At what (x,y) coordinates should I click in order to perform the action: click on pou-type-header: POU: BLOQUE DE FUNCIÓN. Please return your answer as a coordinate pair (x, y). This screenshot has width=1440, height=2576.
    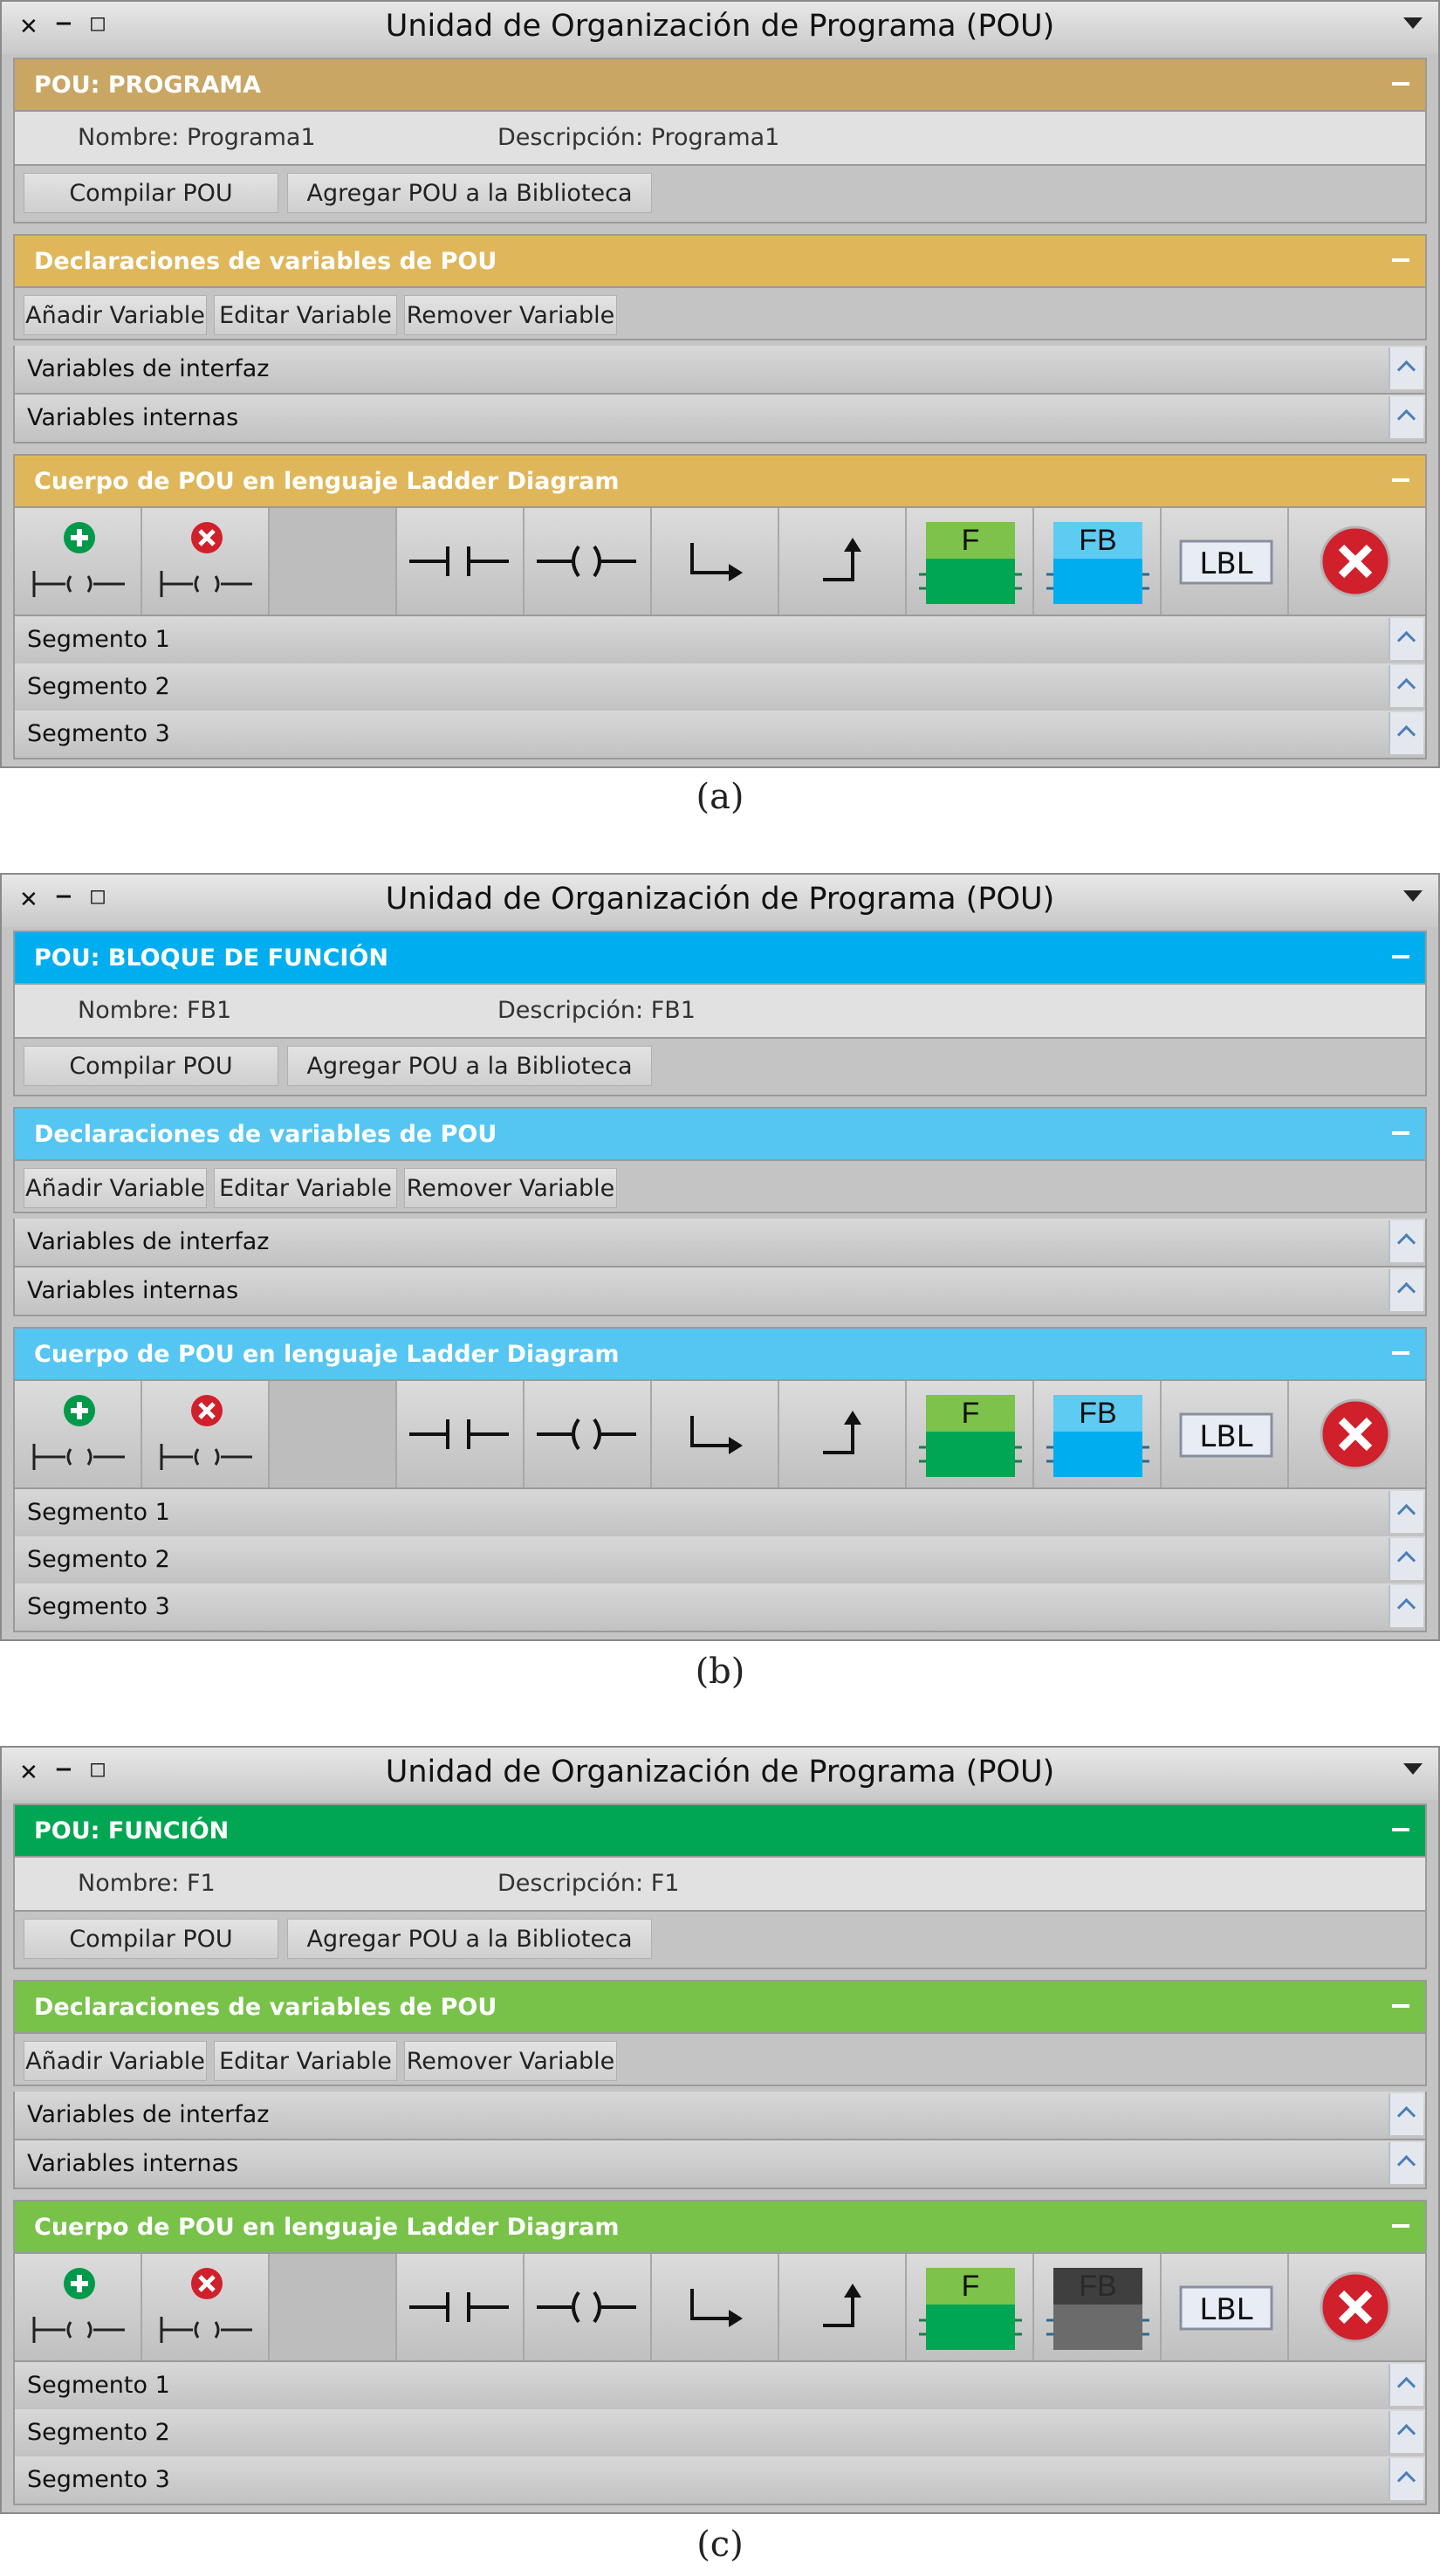
    Looking at the image, I should click on (720, 958).